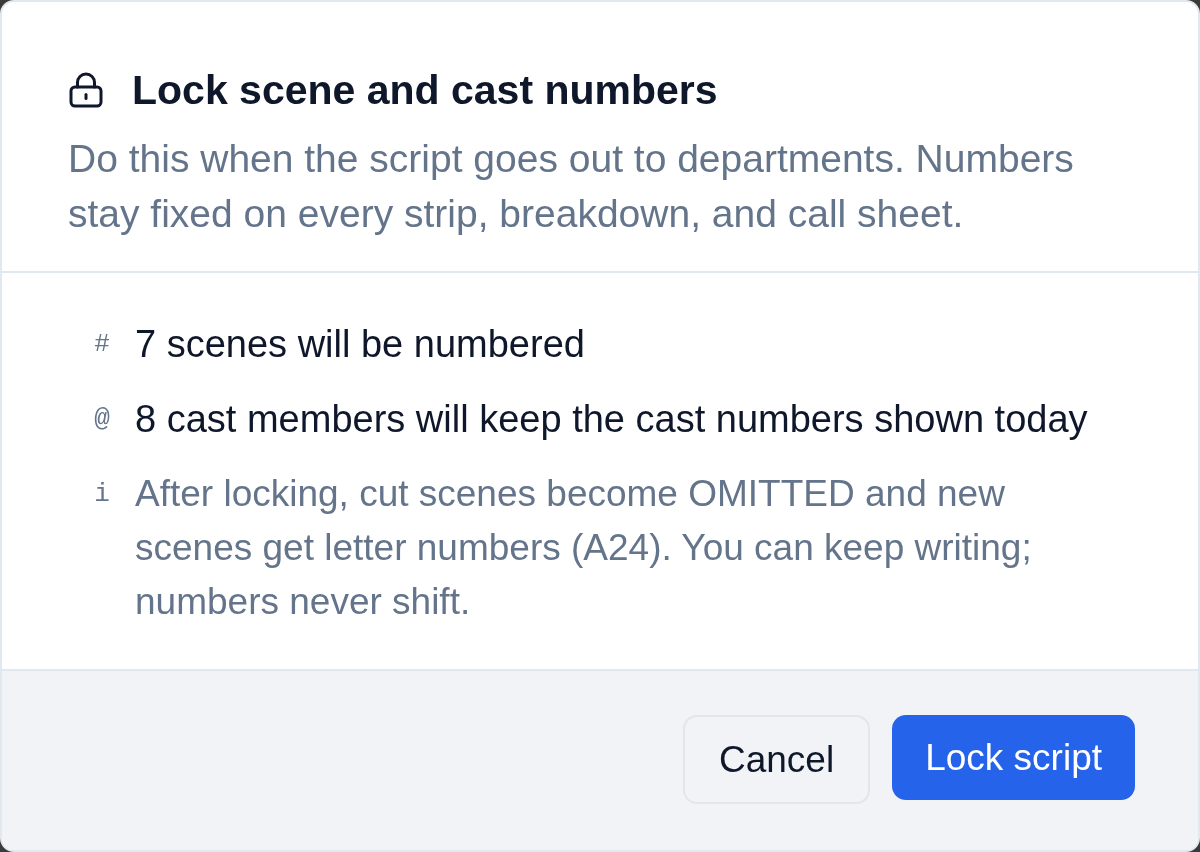  Describe the element at coordinates (425, 90) in the screenshot. I see `dialog-title: Lock scene and cast numbers` at that location.